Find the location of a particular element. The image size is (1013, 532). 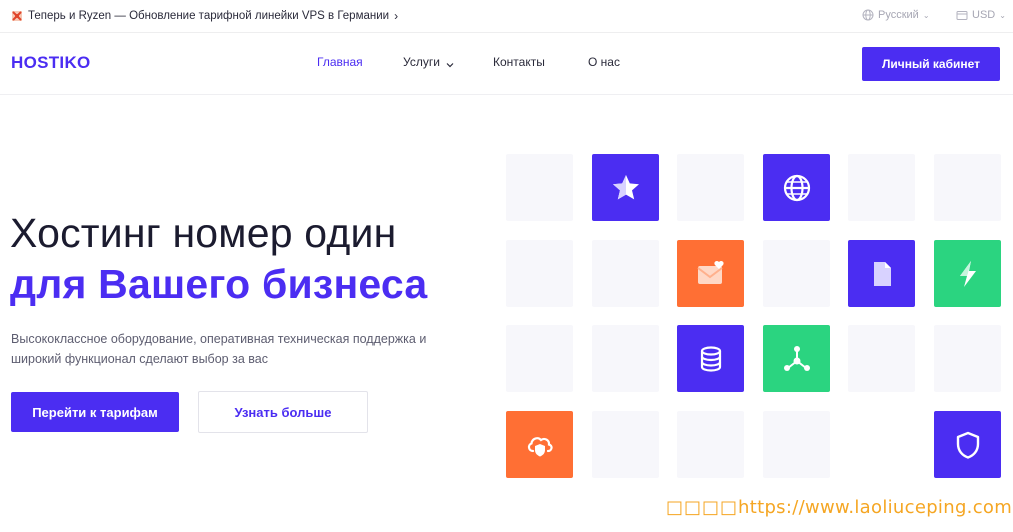

mail-heart-icon is located at coordinates (710, 272).